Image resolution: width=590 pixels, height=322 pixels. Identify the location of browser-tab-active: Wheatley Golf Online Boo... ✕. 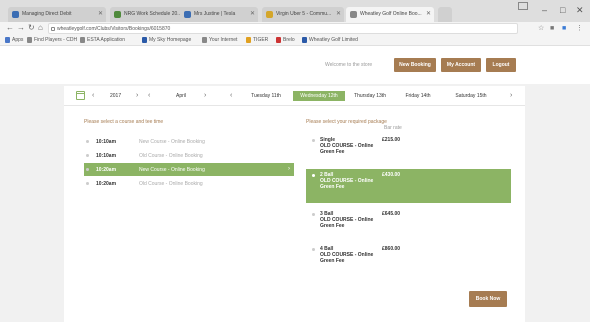
(390, 14).